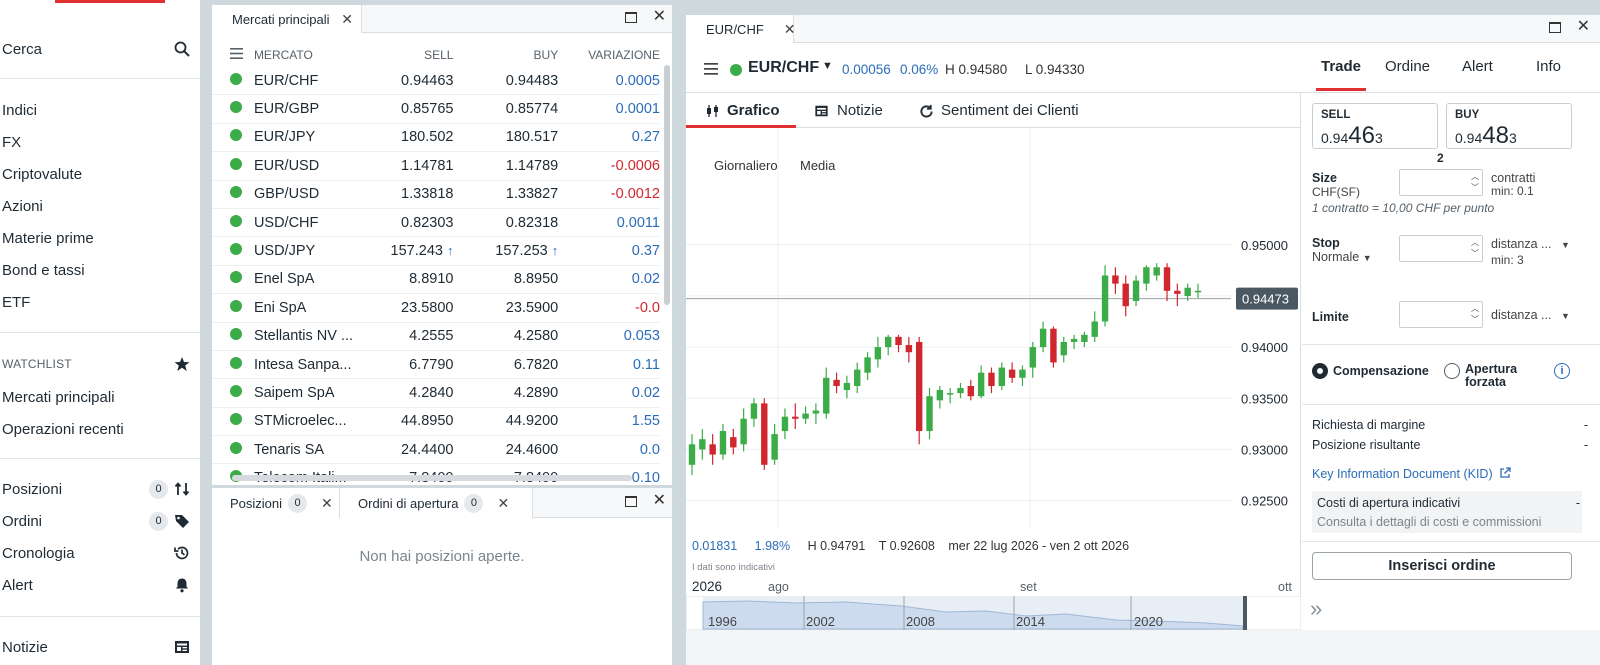  I want to click on watchlist-item-operazioni-recenti: Operazioni recenti, so click(96, 429).